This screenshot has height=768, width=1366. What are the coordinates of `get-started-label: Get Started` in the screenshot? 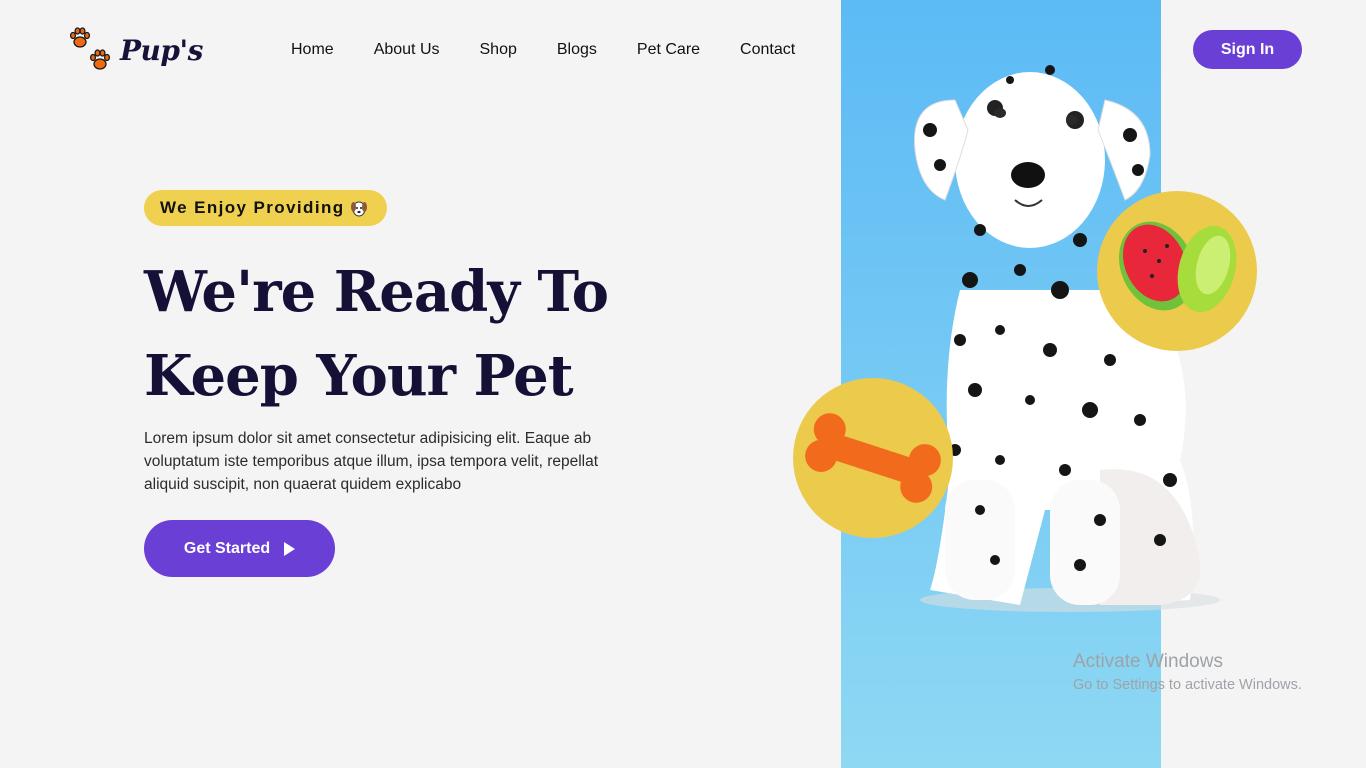 It's located at (227, 548).